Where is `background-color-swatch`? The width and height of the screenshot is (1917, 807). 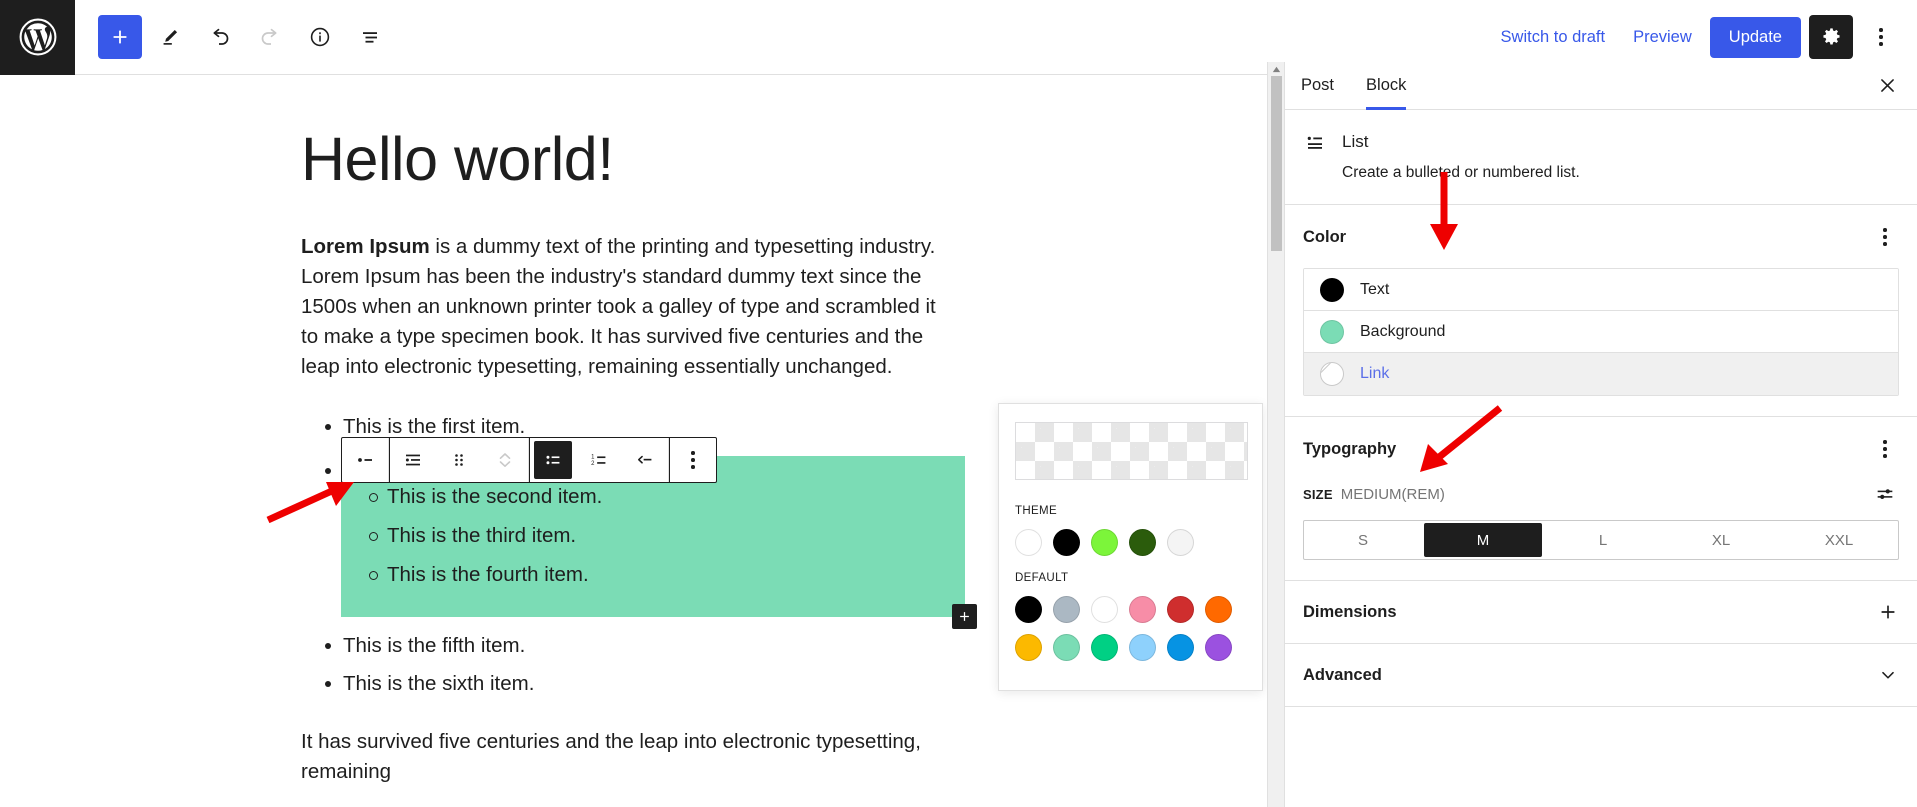 background-color-swatch is located at coordinates (1332, 331).